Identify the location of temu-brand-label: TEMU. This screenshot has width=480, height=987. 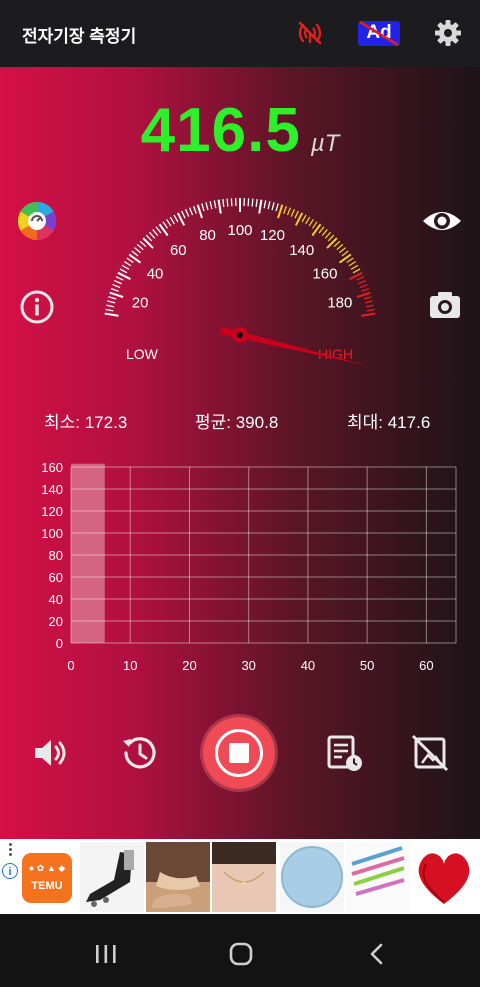
(47, 886).